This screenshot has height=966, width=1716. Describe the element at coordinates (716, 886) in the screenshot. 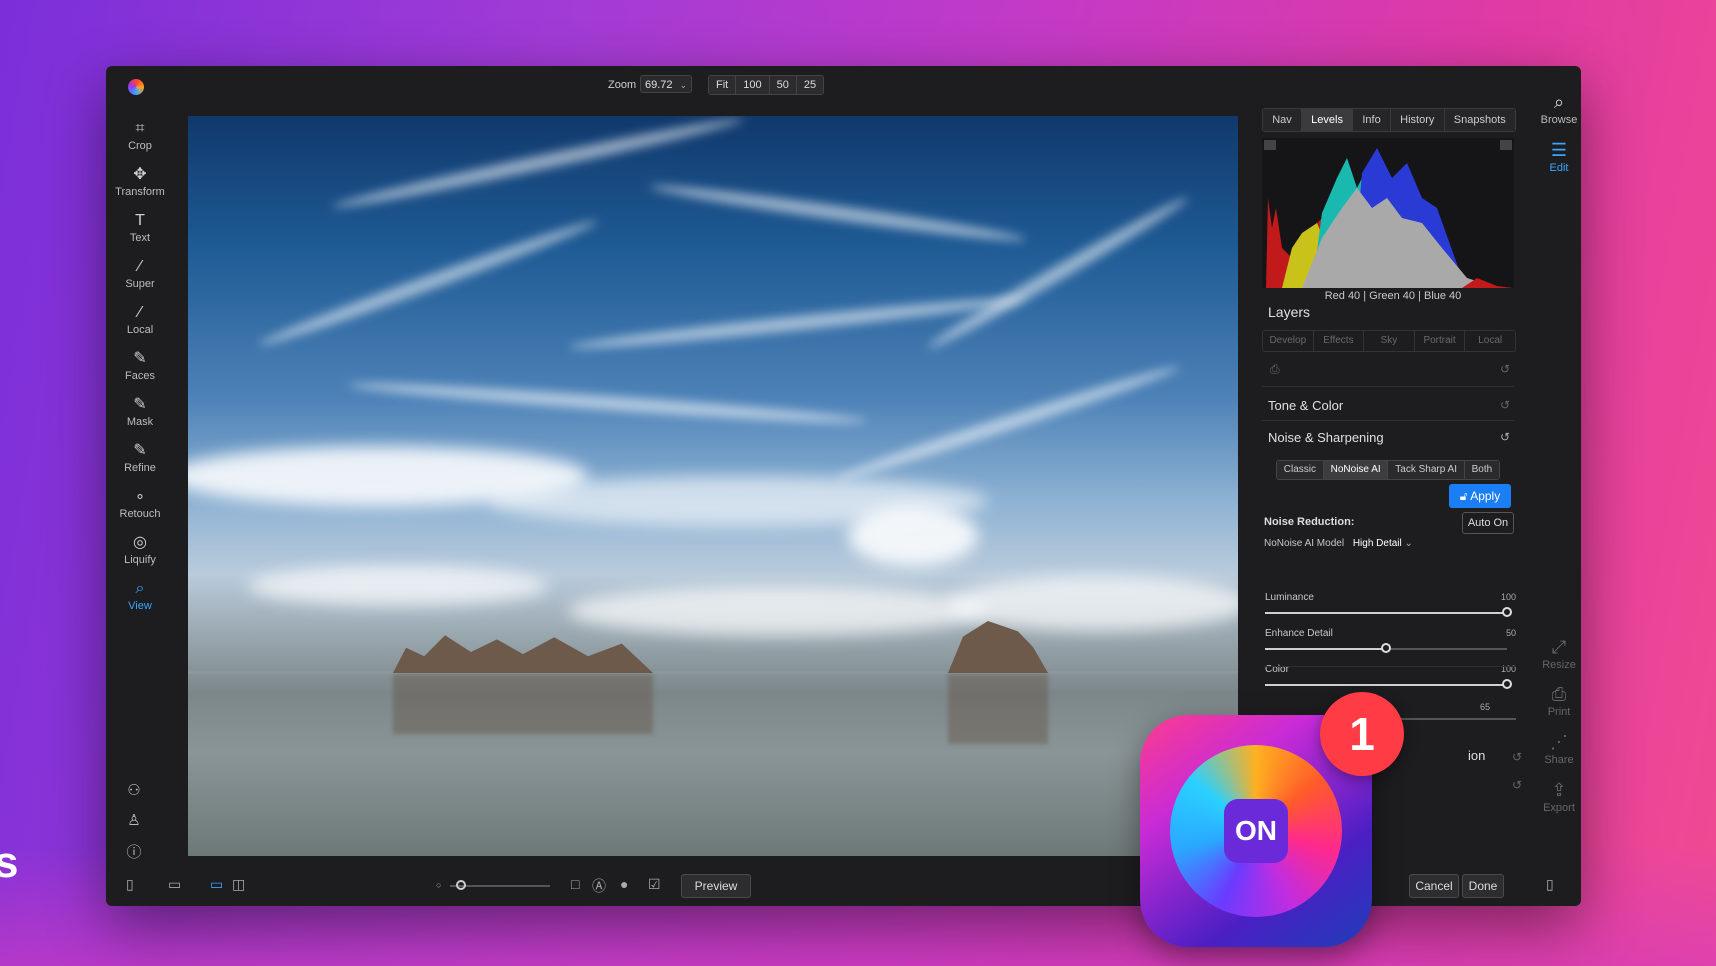

I see `preview-button: Preview` at that location.